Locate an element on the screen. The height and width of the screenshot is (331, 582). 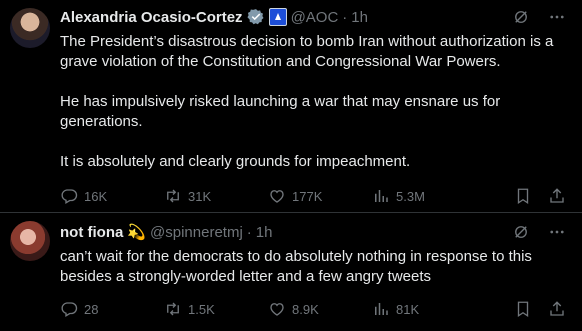
author-handle: @spinneretmj is located at coordinates (196, 232).